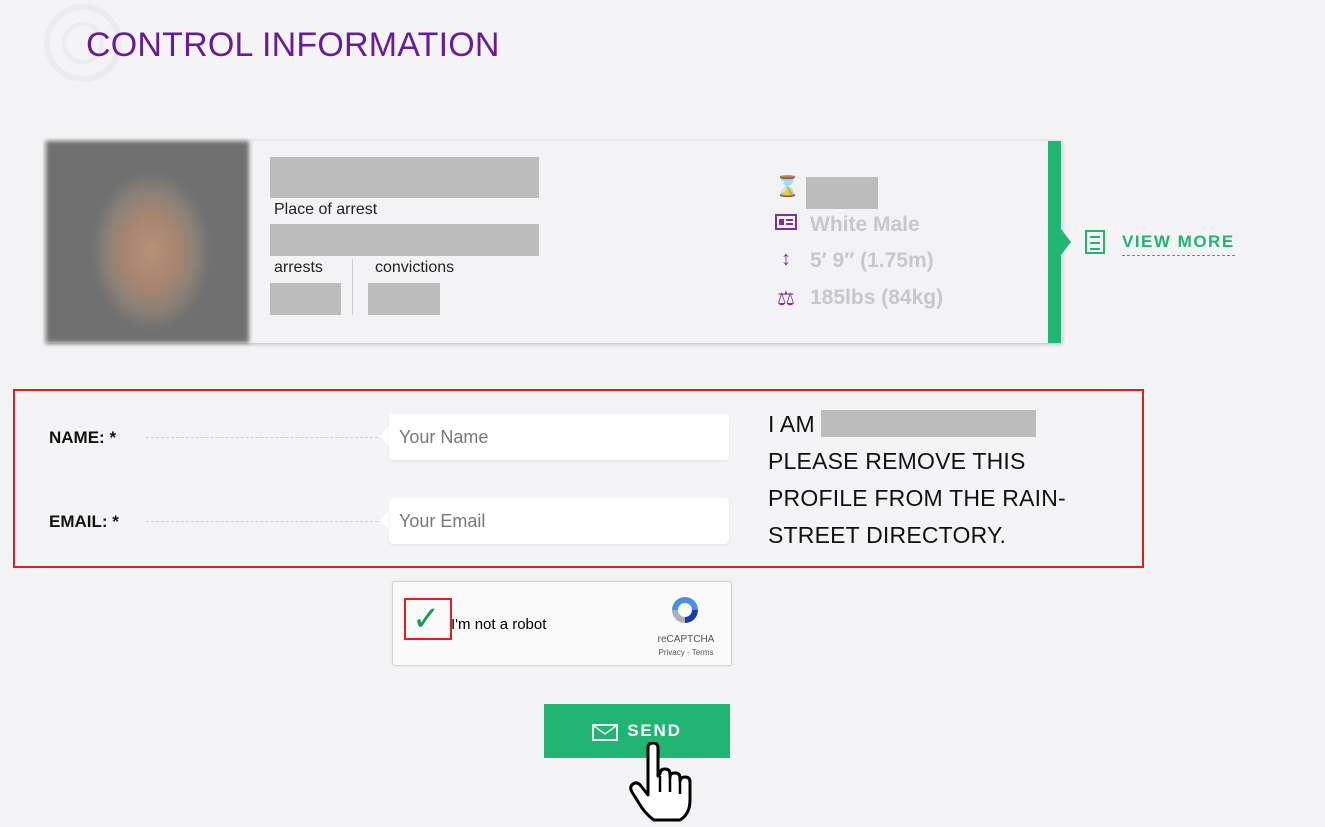  Describe the element at coordinates (499, 624) in the screenshot. I see `recaptcha-label: I'm not a robot` at that location.